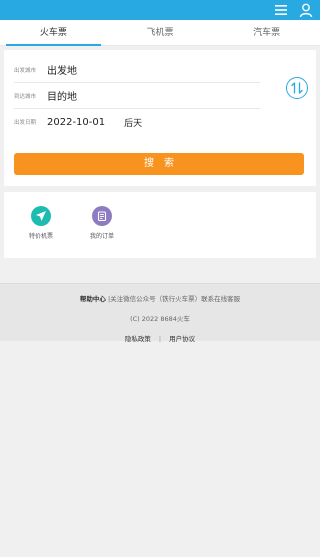 This screenshot has width=320, height=557. I want to click on search-button: 搜索, so click(159, 164).